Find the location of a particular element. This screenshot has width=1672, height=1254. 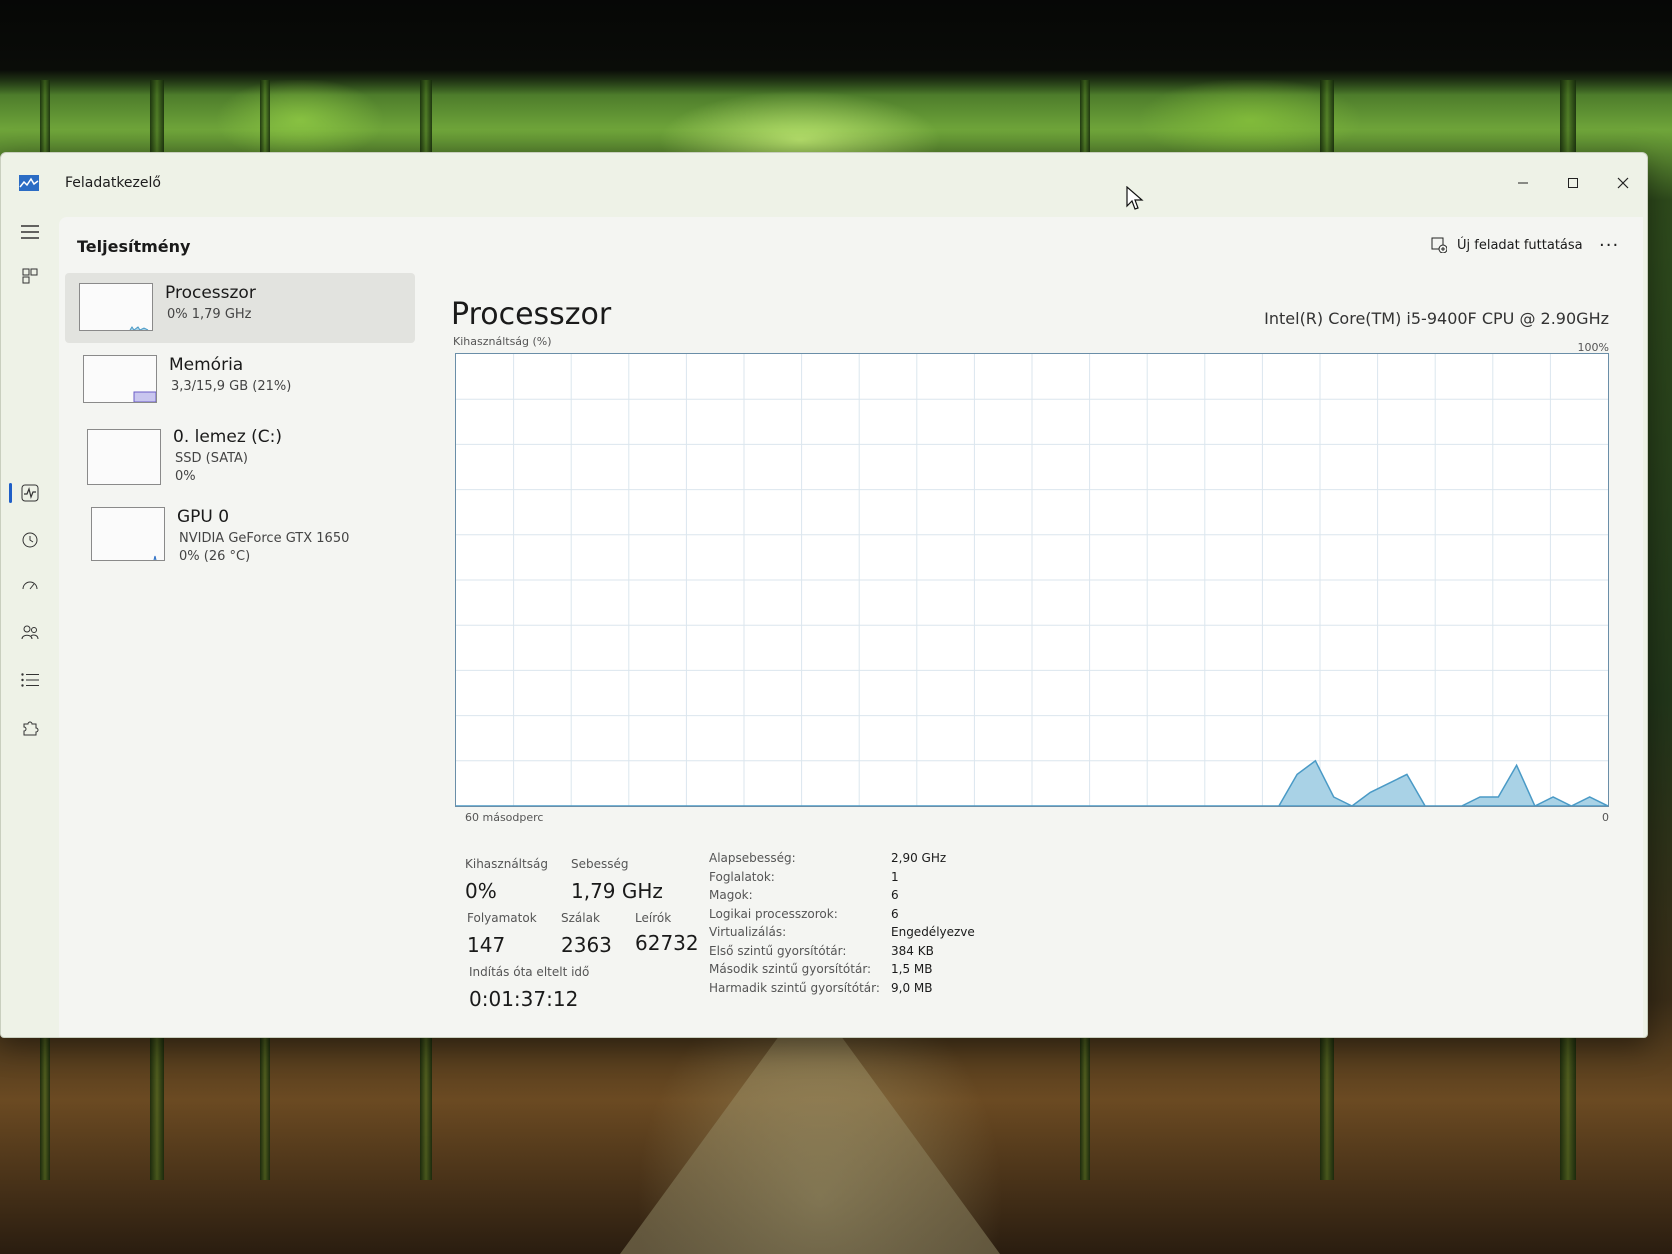

users-icon is located at coordinates (30, 632).